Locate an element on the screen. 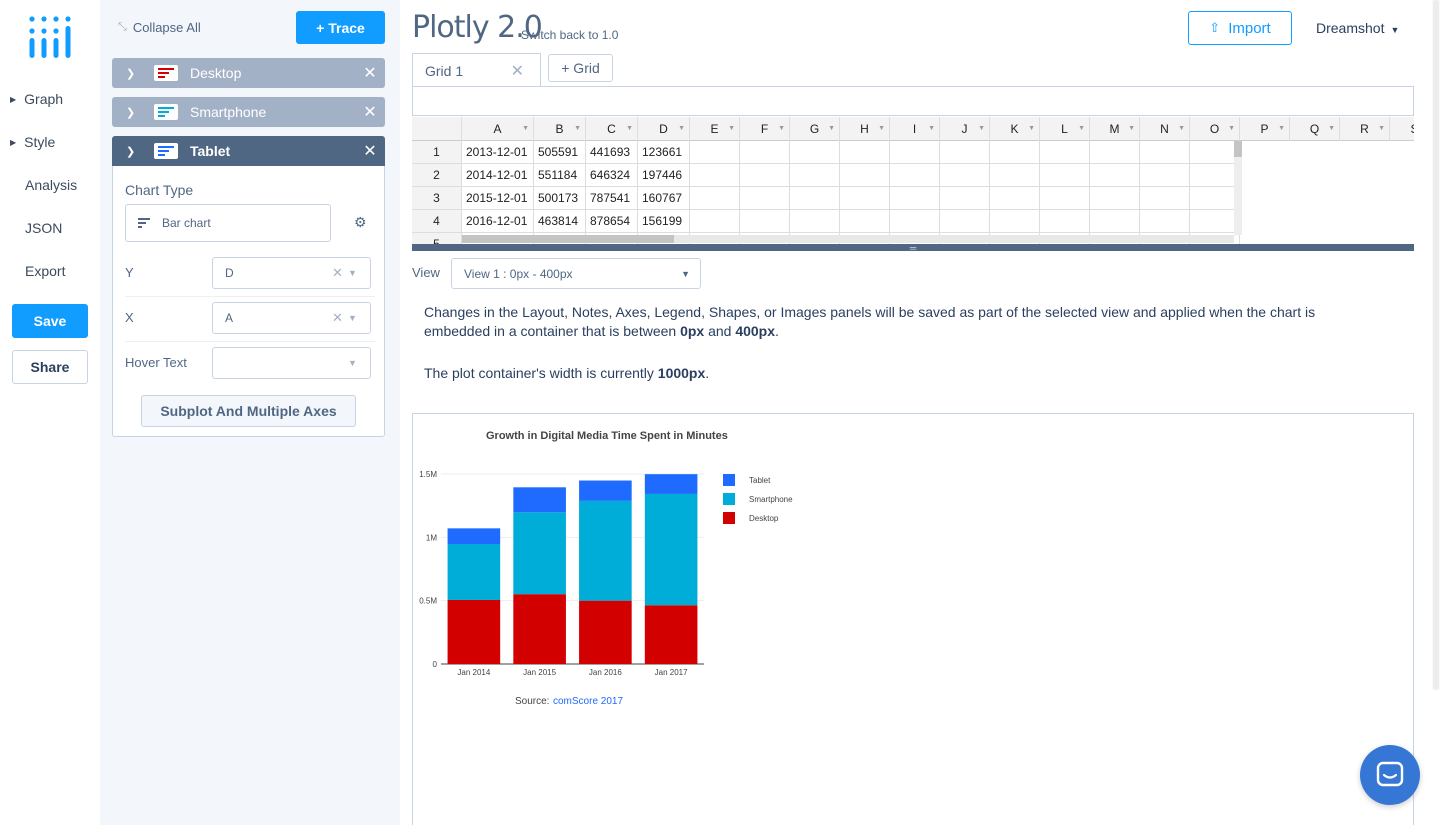 Image resolution: width=1440 pixels, height=825 pixels. column-header-a: A ▼ is located at coordinates (498, 129).